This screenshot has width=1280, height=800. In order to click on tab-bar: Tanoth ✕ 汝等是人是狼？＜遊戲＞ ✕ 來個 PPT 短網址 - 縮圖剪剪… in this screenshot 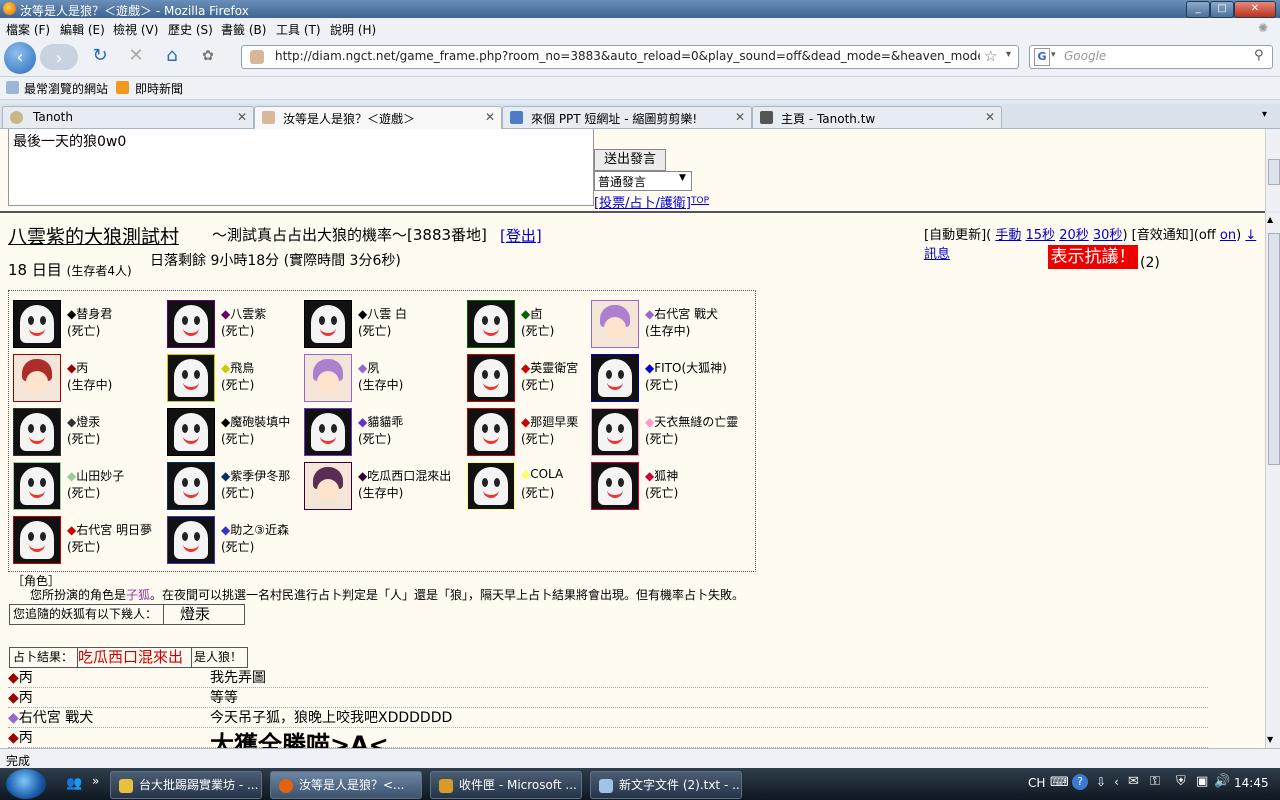, I will do `click(640, 116)`.